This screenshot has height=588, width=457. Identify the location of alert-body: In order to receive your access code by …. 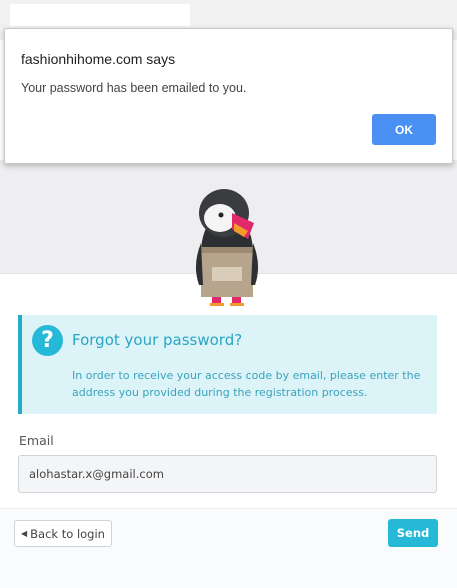
(246, 384).